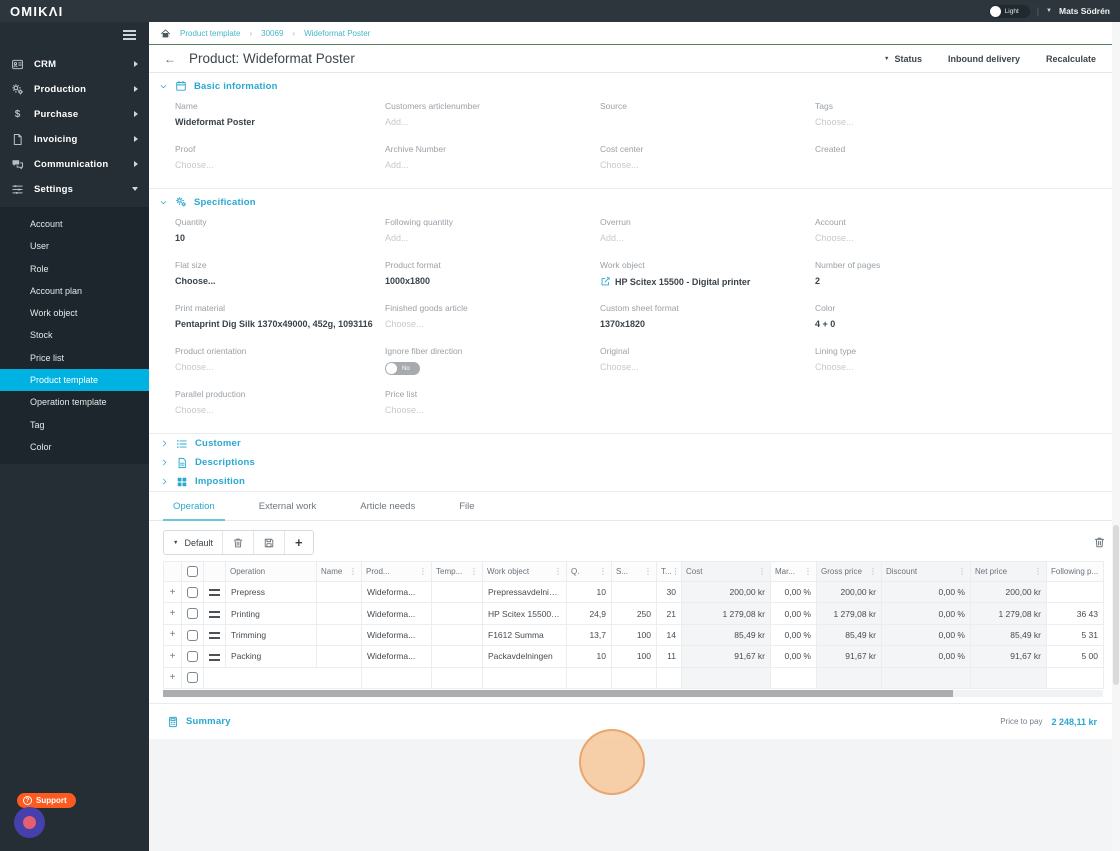 This screenshot has height=851, width=1120. Describe the element at coordinates (210, 33) in the screenshot. I see `breadcrumb-item-product-template: Product template` at that location.